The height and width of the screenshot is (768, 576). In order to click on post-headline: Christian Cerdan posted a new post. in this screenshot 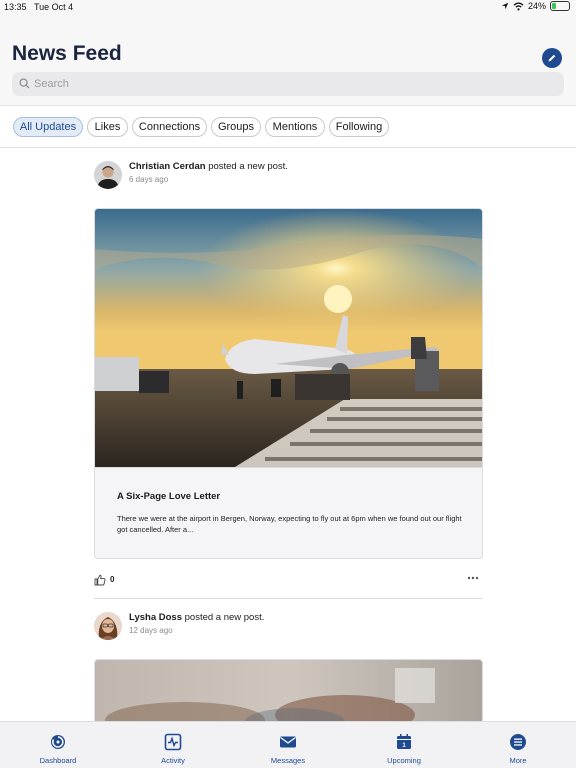, I will do `click(208, 166)`.